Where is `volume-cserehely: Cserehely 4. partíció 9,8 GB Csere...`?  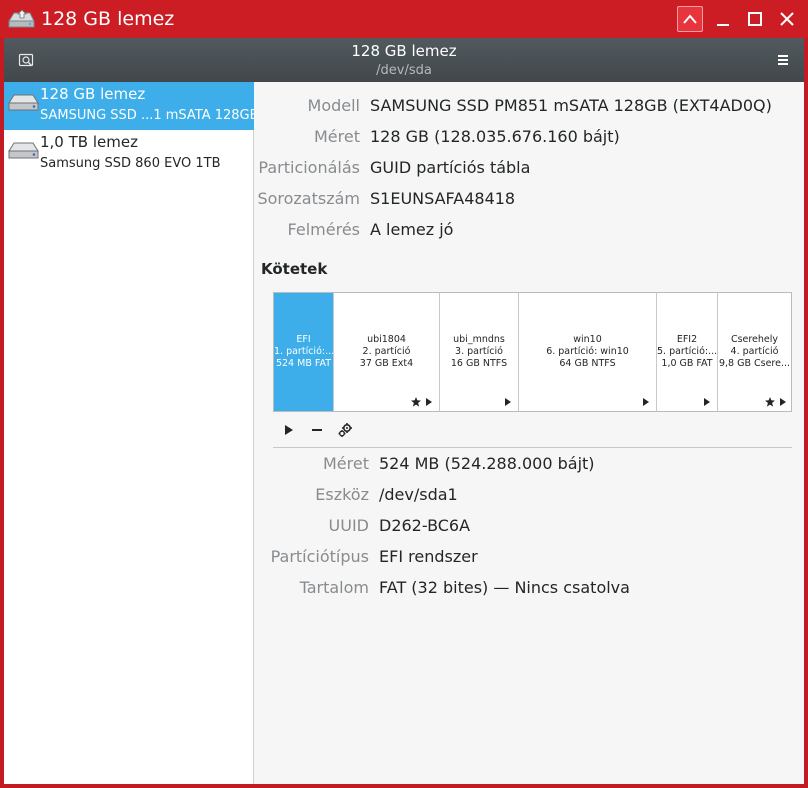 volume-cserehely: Cserehely 4. partíció 9,8 GB Csere... is located at coordinates (754, 352).